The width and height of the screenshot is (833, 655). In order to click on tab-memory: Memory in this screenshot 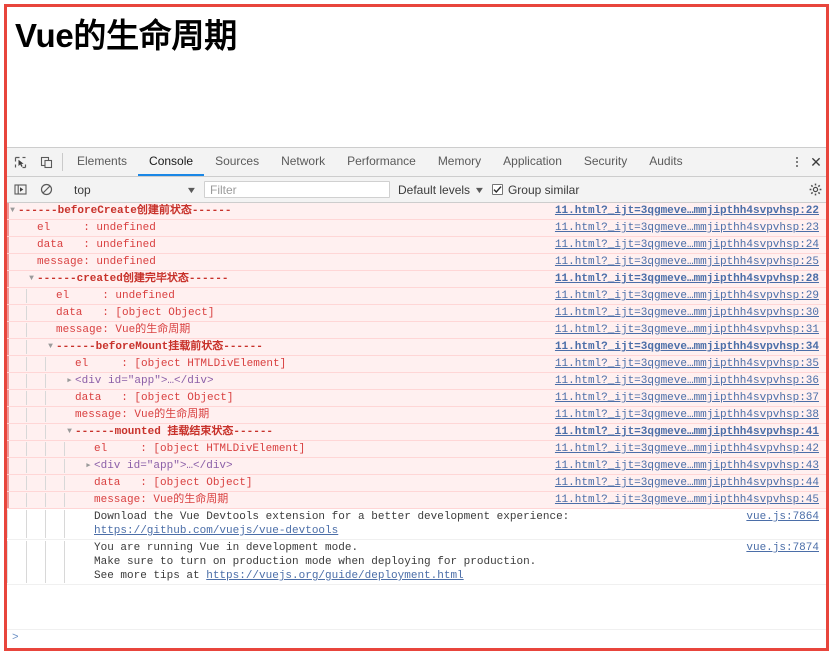, I will do `click(459, 162)`.